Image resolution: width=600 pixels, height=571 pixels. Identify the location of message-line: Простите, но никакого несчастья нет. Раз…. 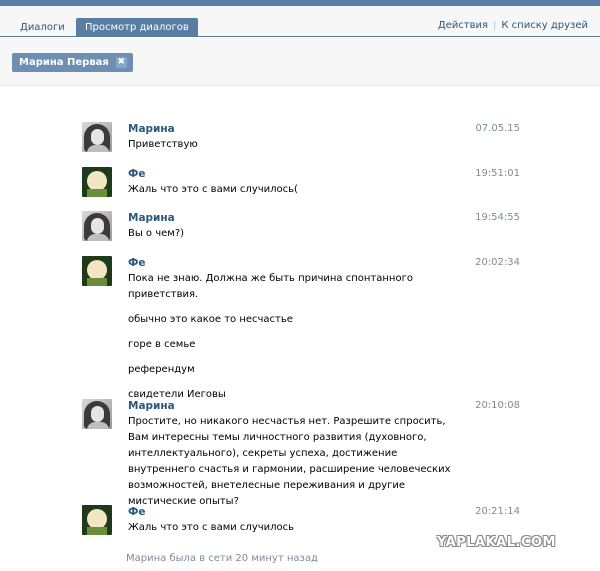
(289, 461).